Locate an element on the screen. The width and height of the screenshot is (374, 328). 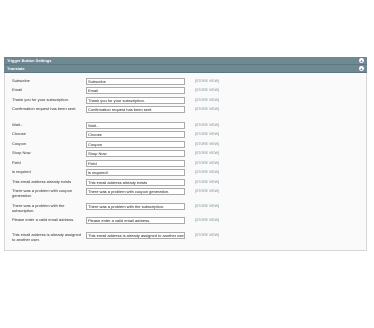
text-input: Subscribe is located at coordinates (135, 81).